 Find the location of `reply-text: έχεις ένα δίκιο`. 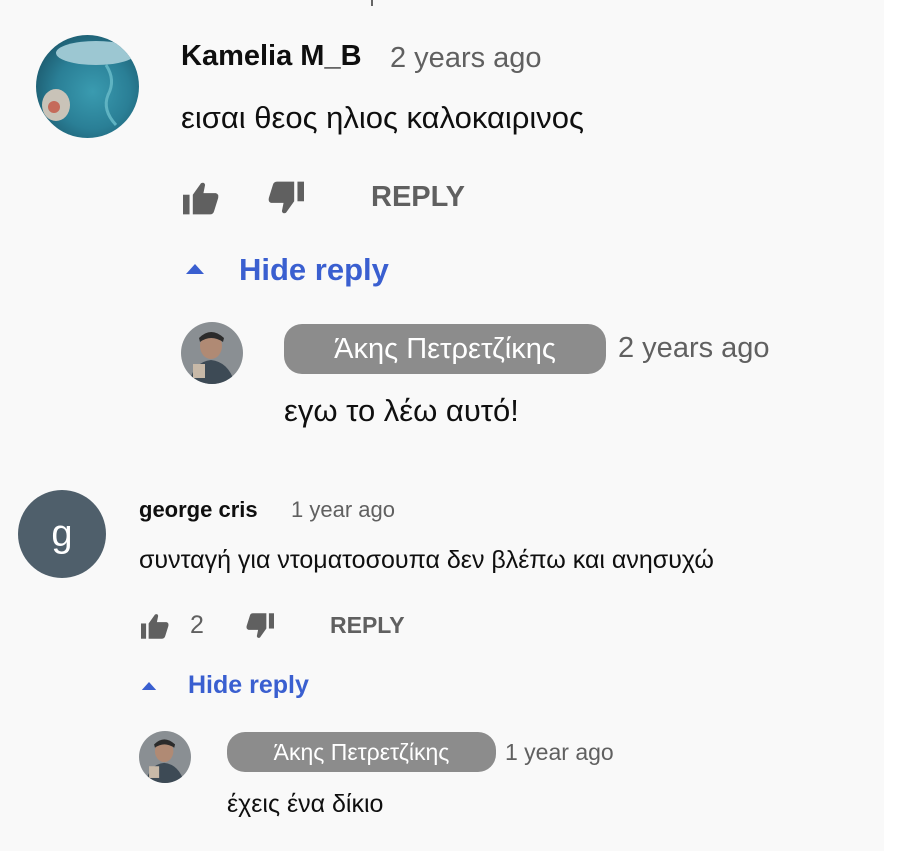

reply-text: έχεις ένα δίκιο is located at coordinates (305, 804).